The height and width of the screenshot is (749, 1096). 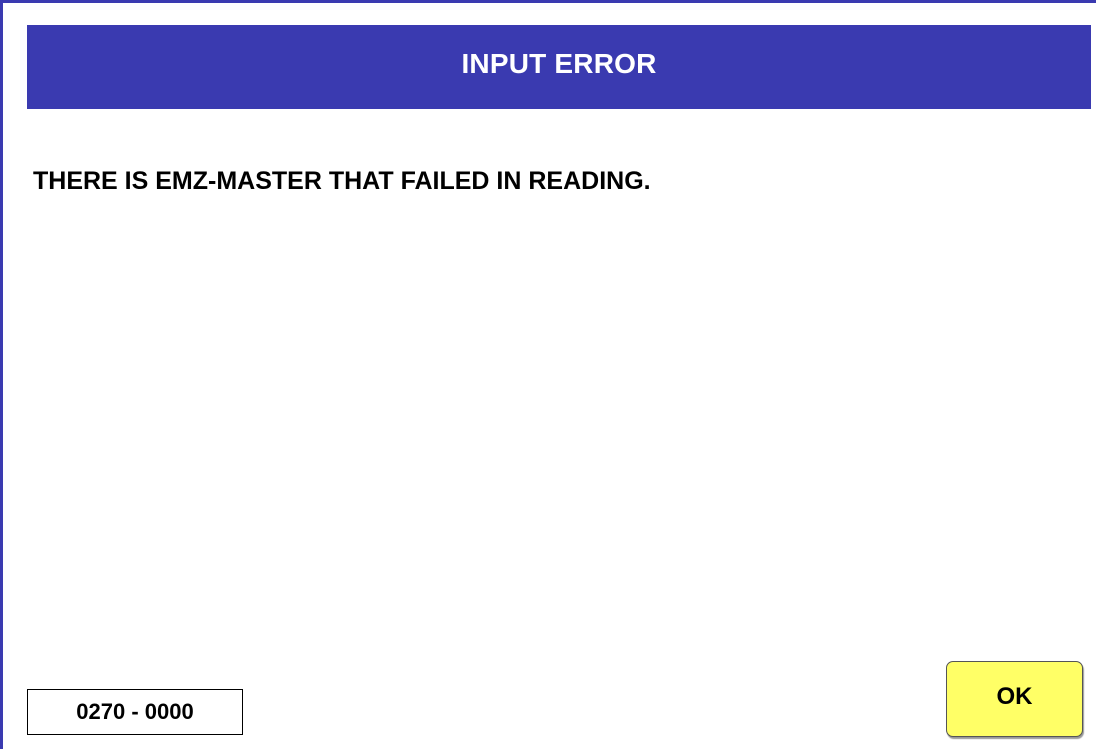 I want to click on dialog-title-bar: INPUT ERROR, so click(x=559, y=67).